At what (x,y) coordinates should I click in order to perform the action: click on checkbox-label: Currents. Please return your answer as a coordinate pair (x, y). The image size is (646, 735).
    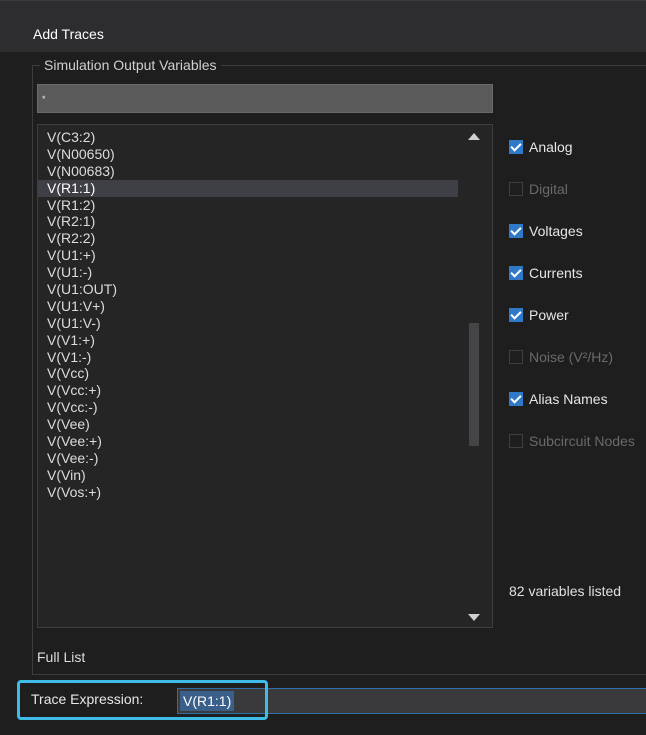
    Looking at the image, I should click on (556, 273).